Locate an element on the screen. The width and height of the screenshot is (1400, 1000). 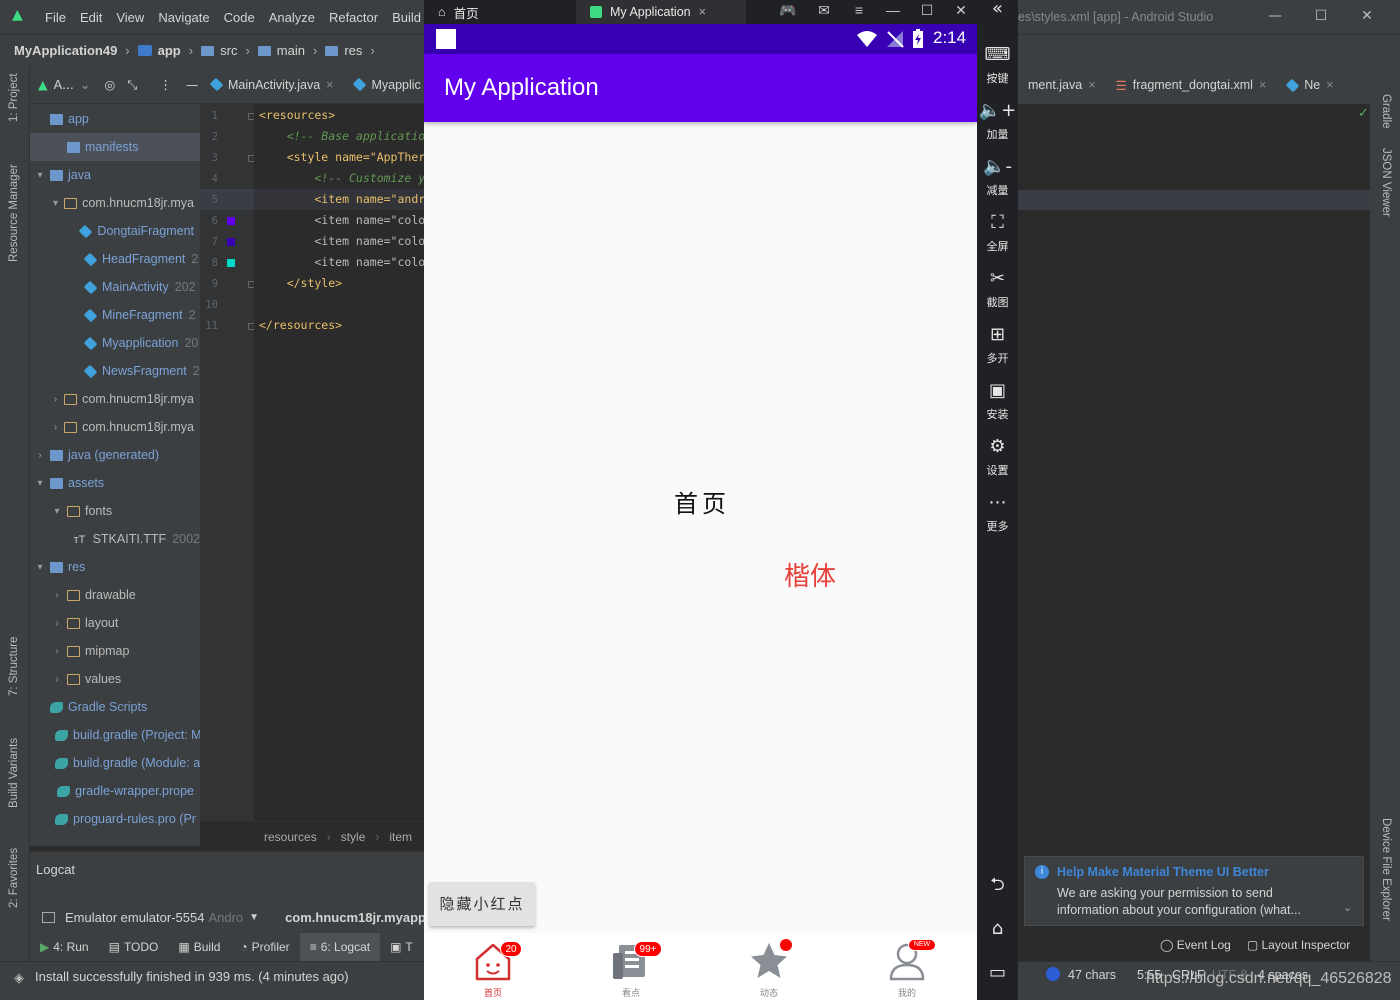
menu-build: Build is located at coordinates (406, 17).